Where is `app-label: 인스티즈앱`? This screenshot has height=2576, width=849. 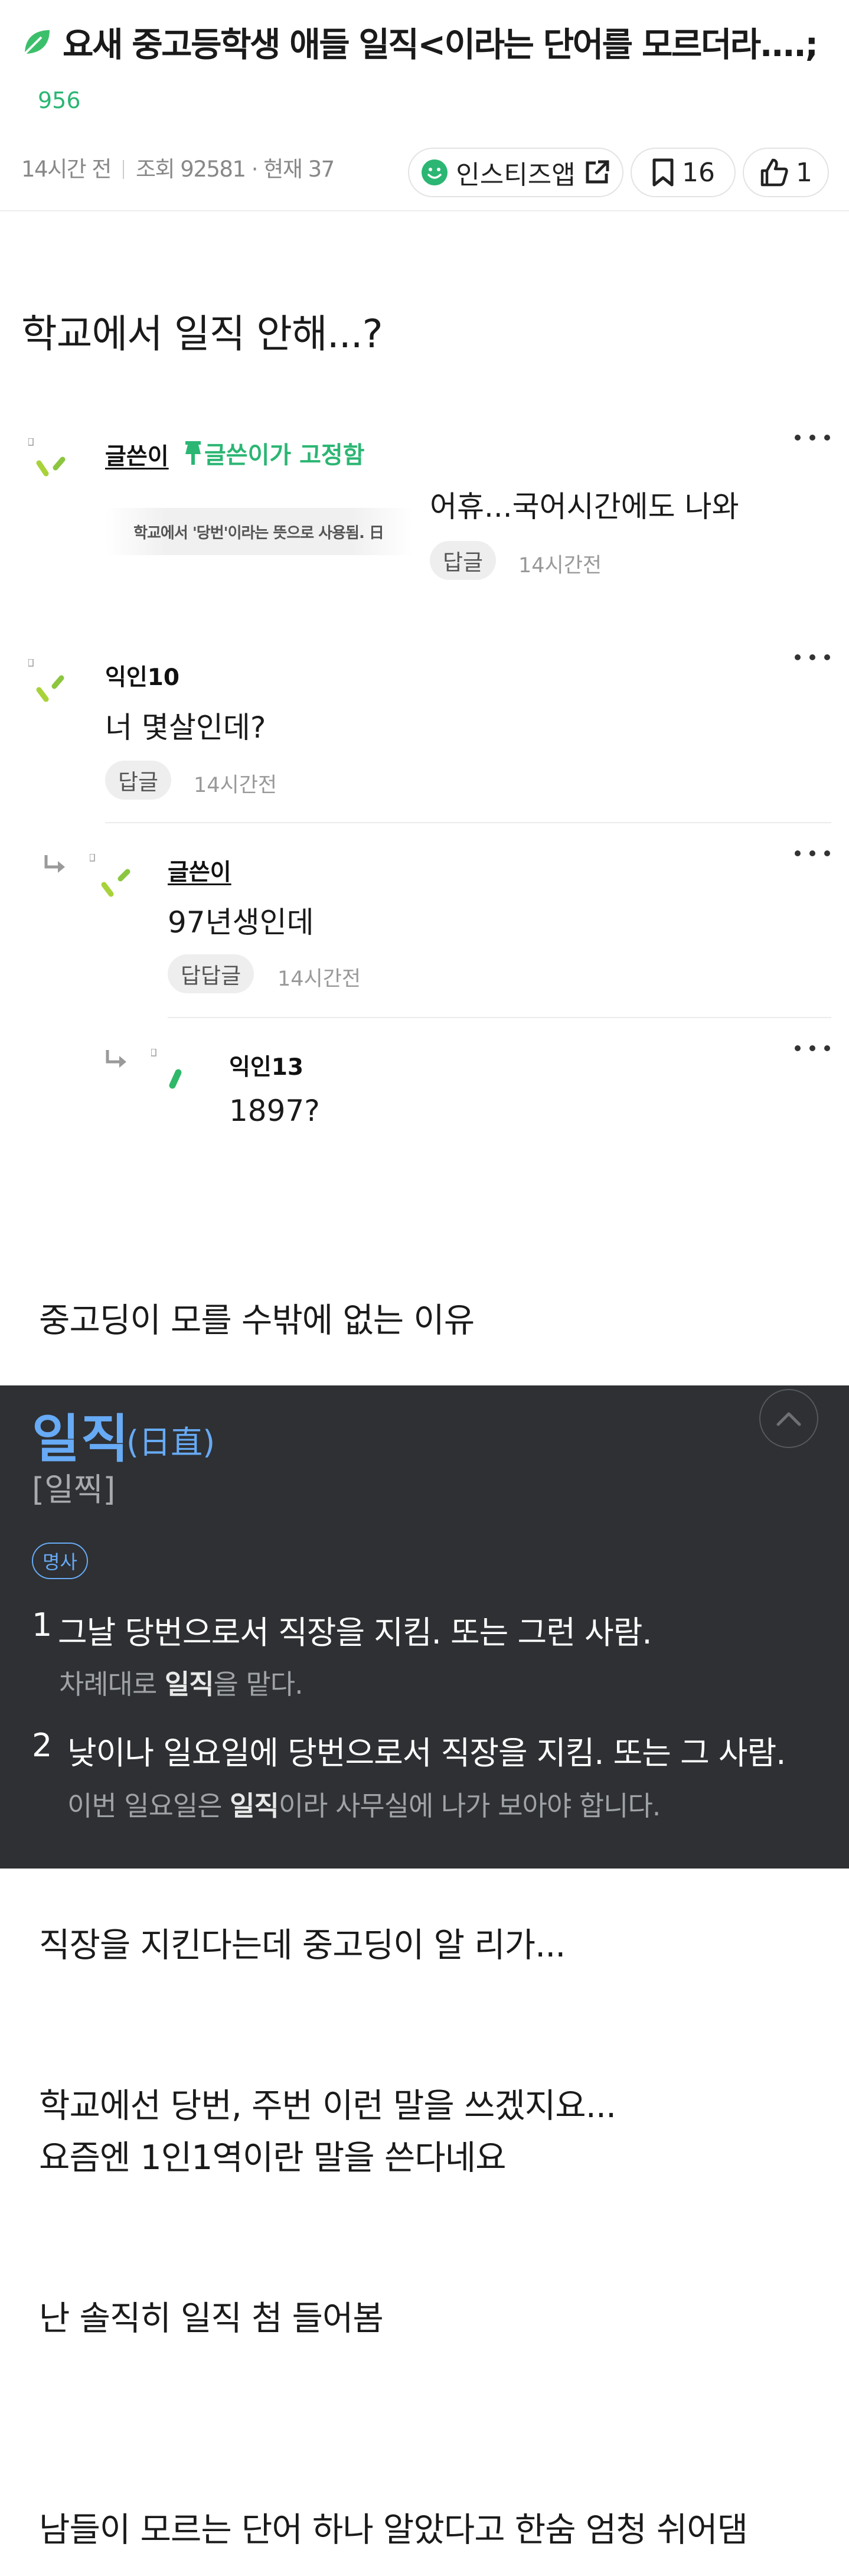
app-label: 인스티즈앱 is located at coordinates (516, 175).